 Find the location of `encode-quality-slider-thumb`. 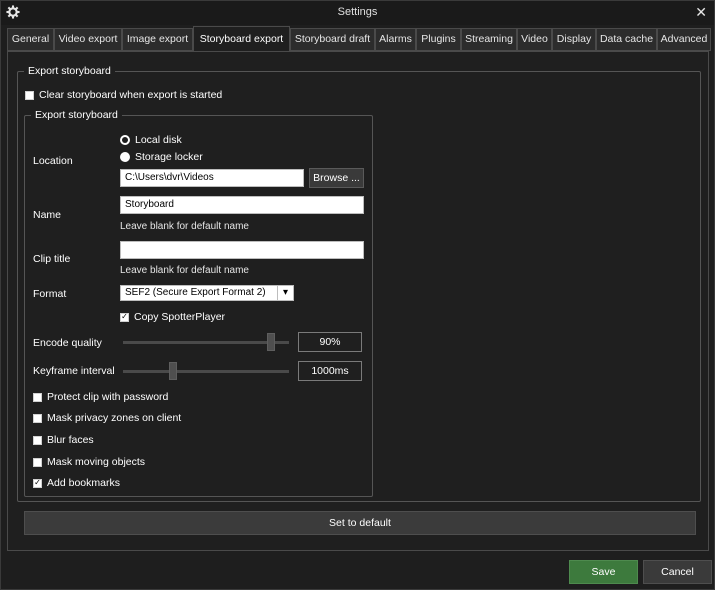

encode-quality-slider-thumb is located at coordinates (271, 342).